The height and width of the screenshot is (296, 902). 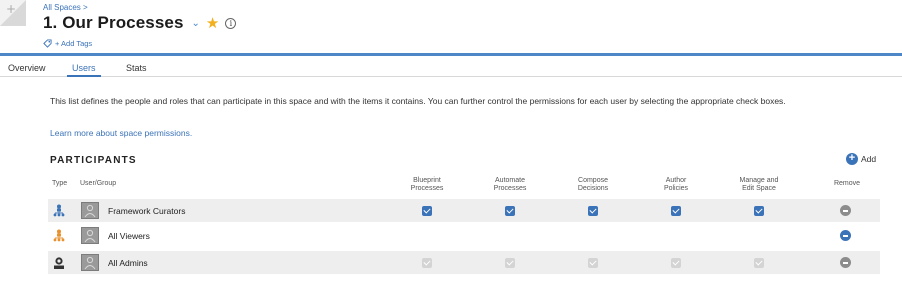 I want to click on space-corner-icon: +, so click(x=13, y=13).